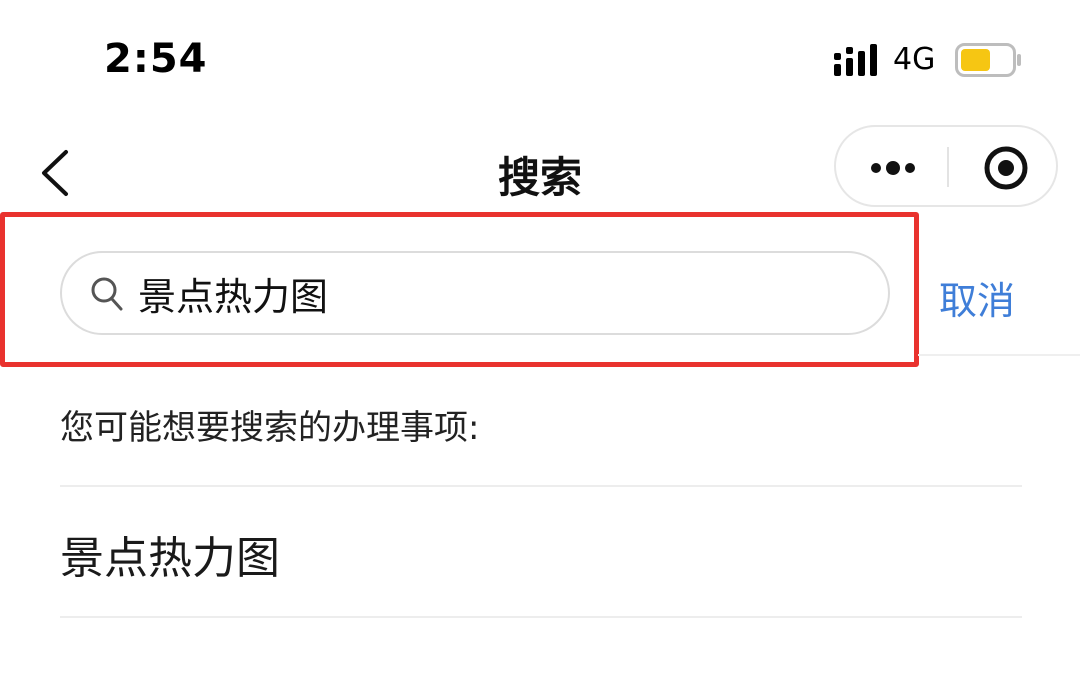 This screenshot has width=1080, height=689. I want to click on suggestion-hint: 您可能想要搜索的办理事项:, so click(270, 428).